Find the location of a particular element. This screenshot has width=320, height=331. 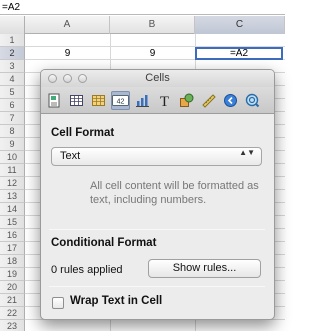

row-header-8: 8 is located at coordinates (12, 131).